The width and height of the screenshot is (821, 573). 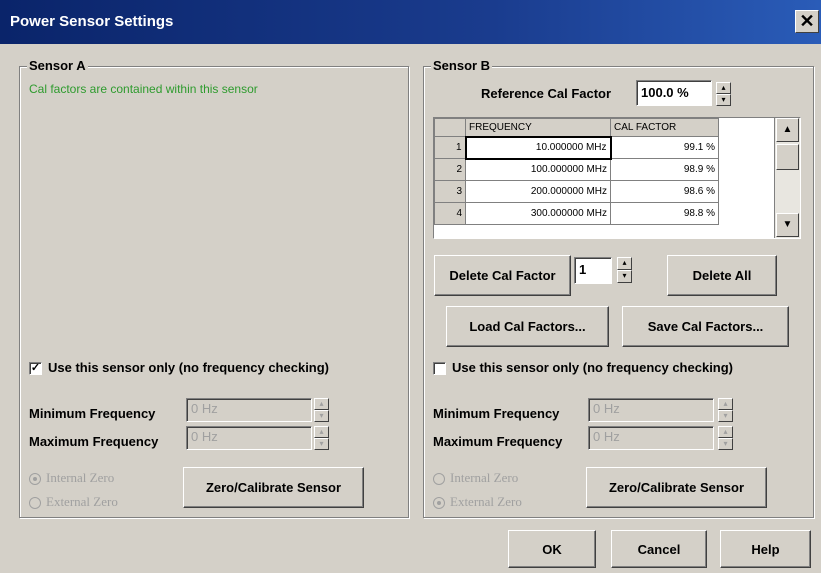 What do you see at coordinates (450, 213) in the screenshot?
I see `row-number: 4` at bounding box center [450, 213].